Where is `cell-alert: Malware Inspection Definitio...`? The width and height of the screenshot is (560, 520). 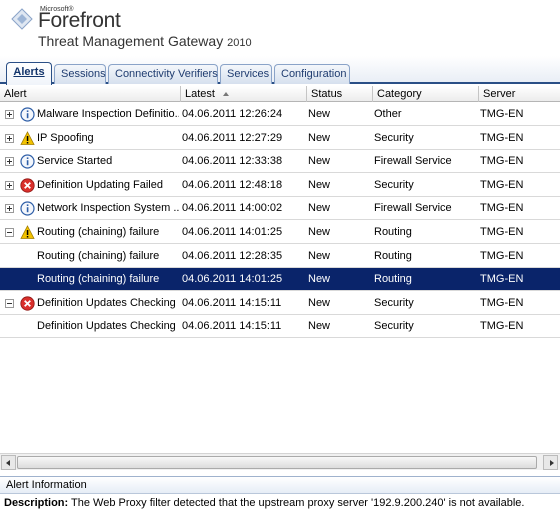 cell-alert: Malware Inspection Definitio... is located at coordinates (108, 114).